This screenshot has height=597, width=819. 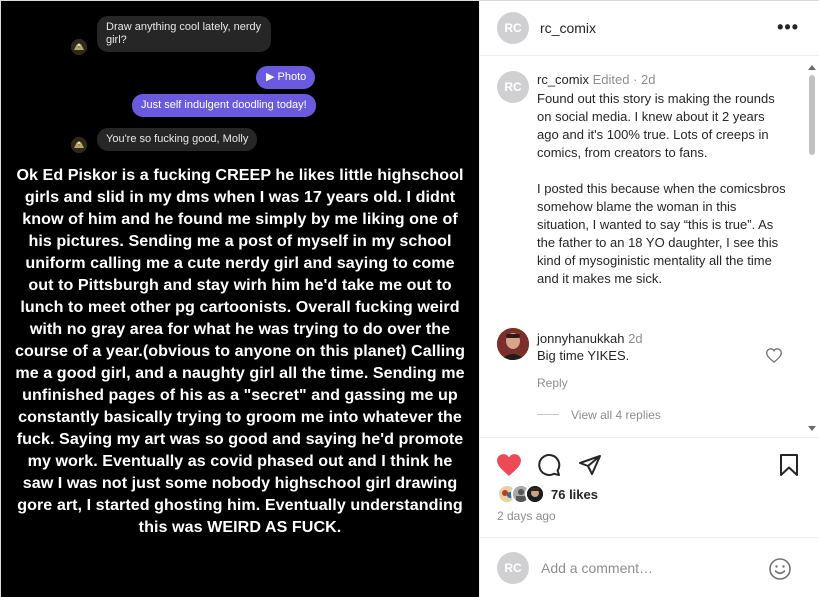 What do you see at coordinates (780, 571) in the screenshot?
I see `emoji-icon` at bounding box center [780, 571].